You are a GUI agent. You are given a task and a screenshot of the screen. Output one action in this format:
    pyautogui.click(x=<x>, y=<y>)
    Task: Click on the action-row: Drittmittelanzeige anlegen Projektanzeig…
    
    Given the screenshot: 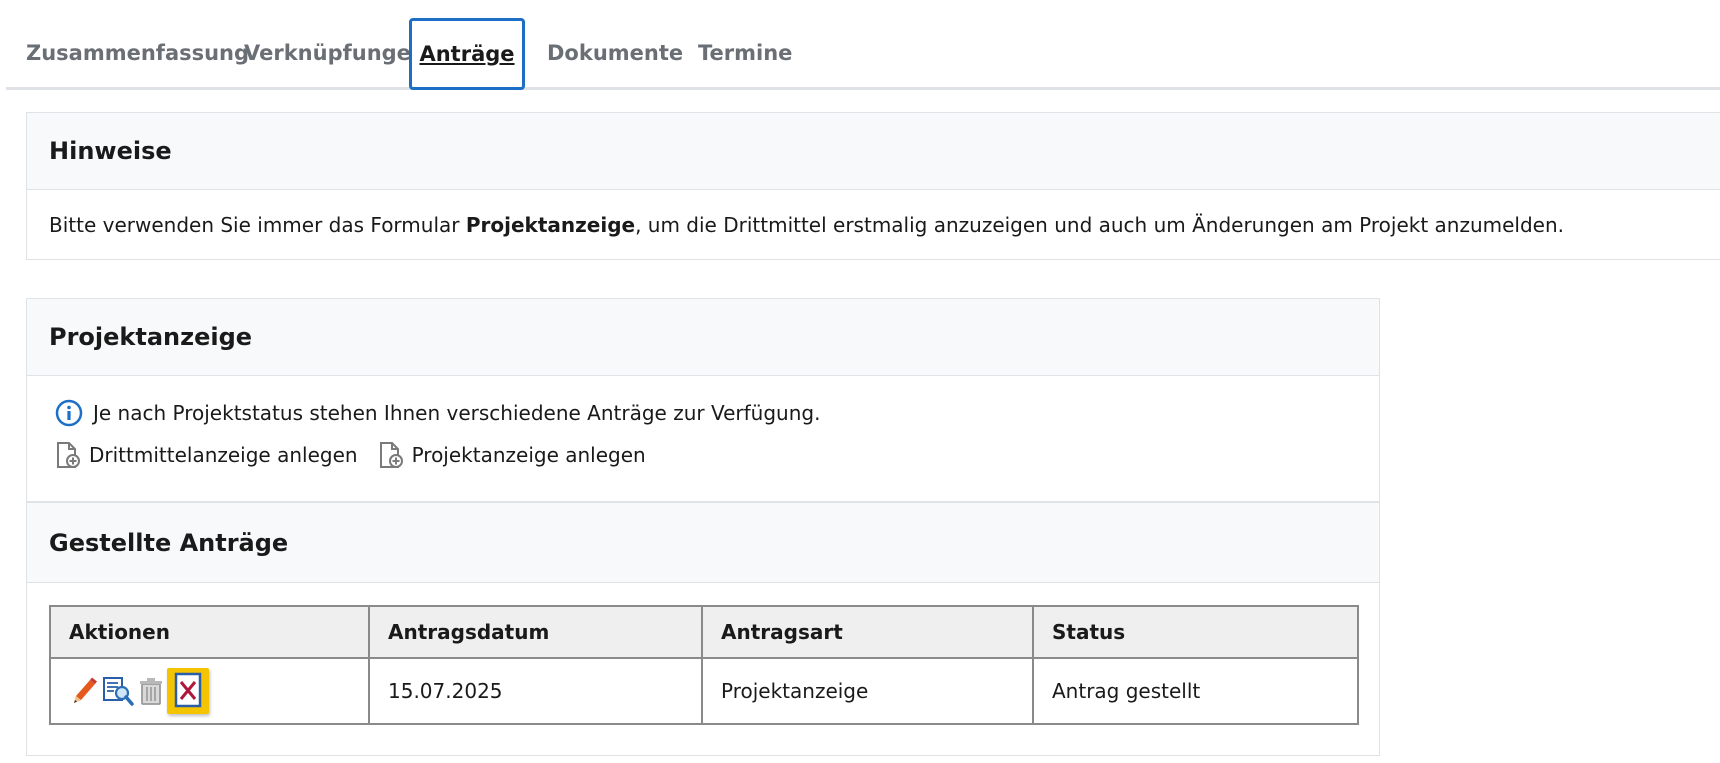 What is the action you would take?
    pyautogui.click(x=360, y=455)
    